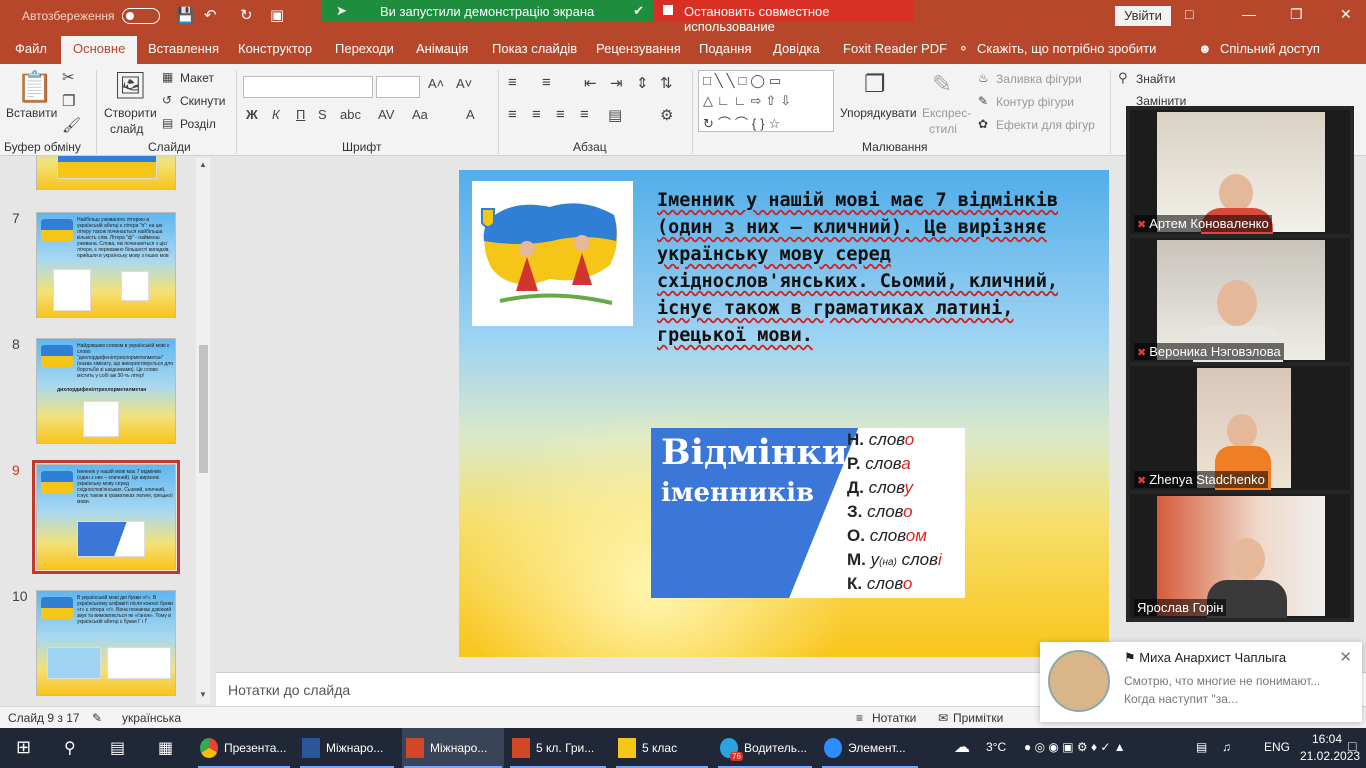 This screenshot has width=1366, height=768. Describe the element at coordinates (126, 129) in the screenshot. I see `new-slide-label-2: слайд` at that location.